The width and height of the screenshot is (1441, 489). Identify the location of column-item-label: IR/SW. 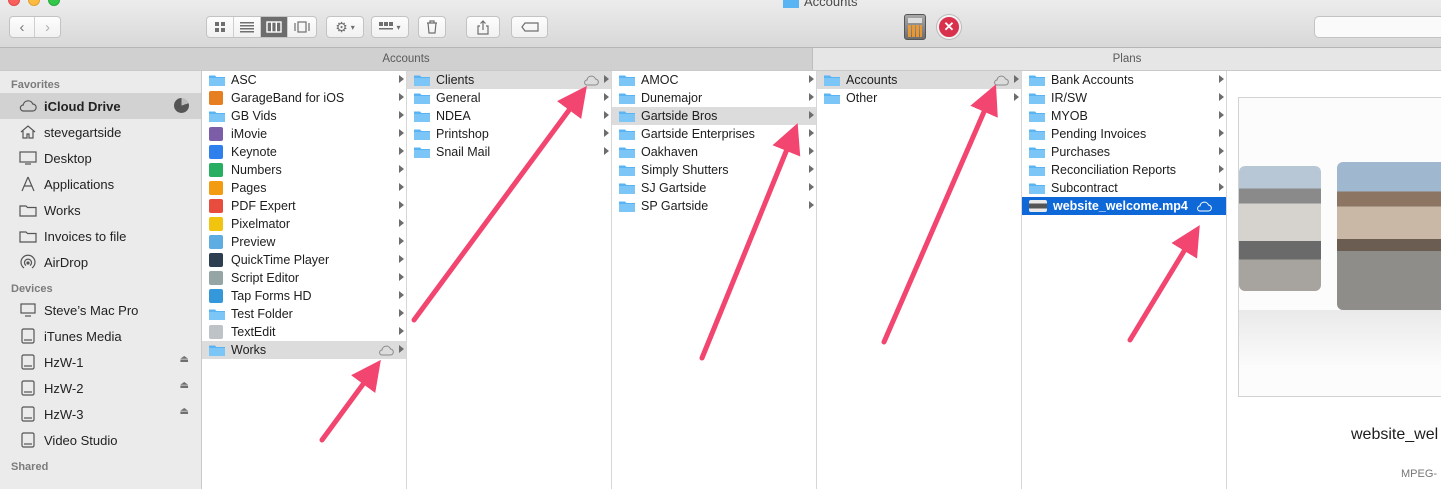
(1069, 98).